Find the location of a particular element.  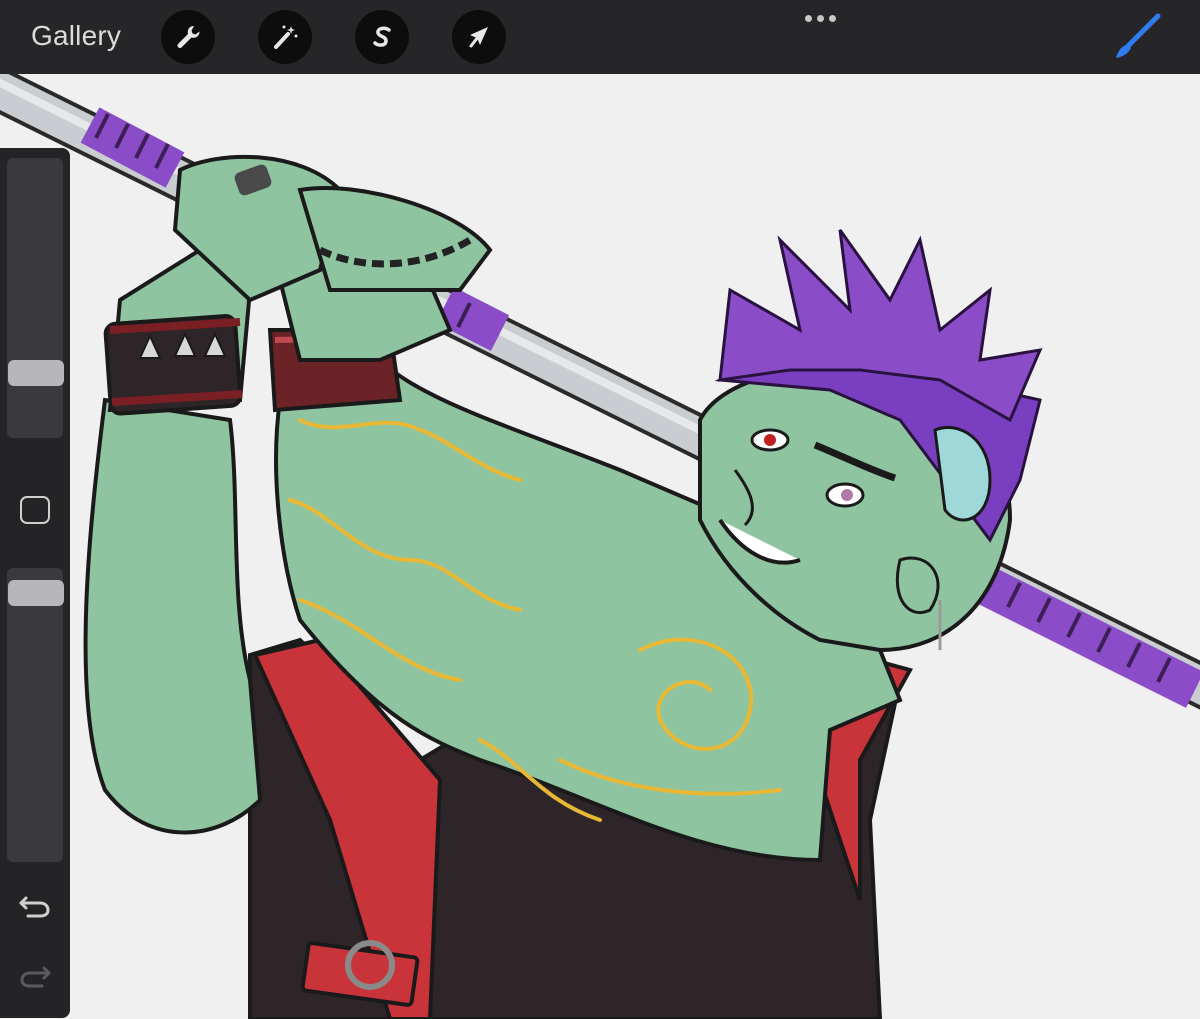

top-toolbar: Gallery is located at coordinates (600, 37).